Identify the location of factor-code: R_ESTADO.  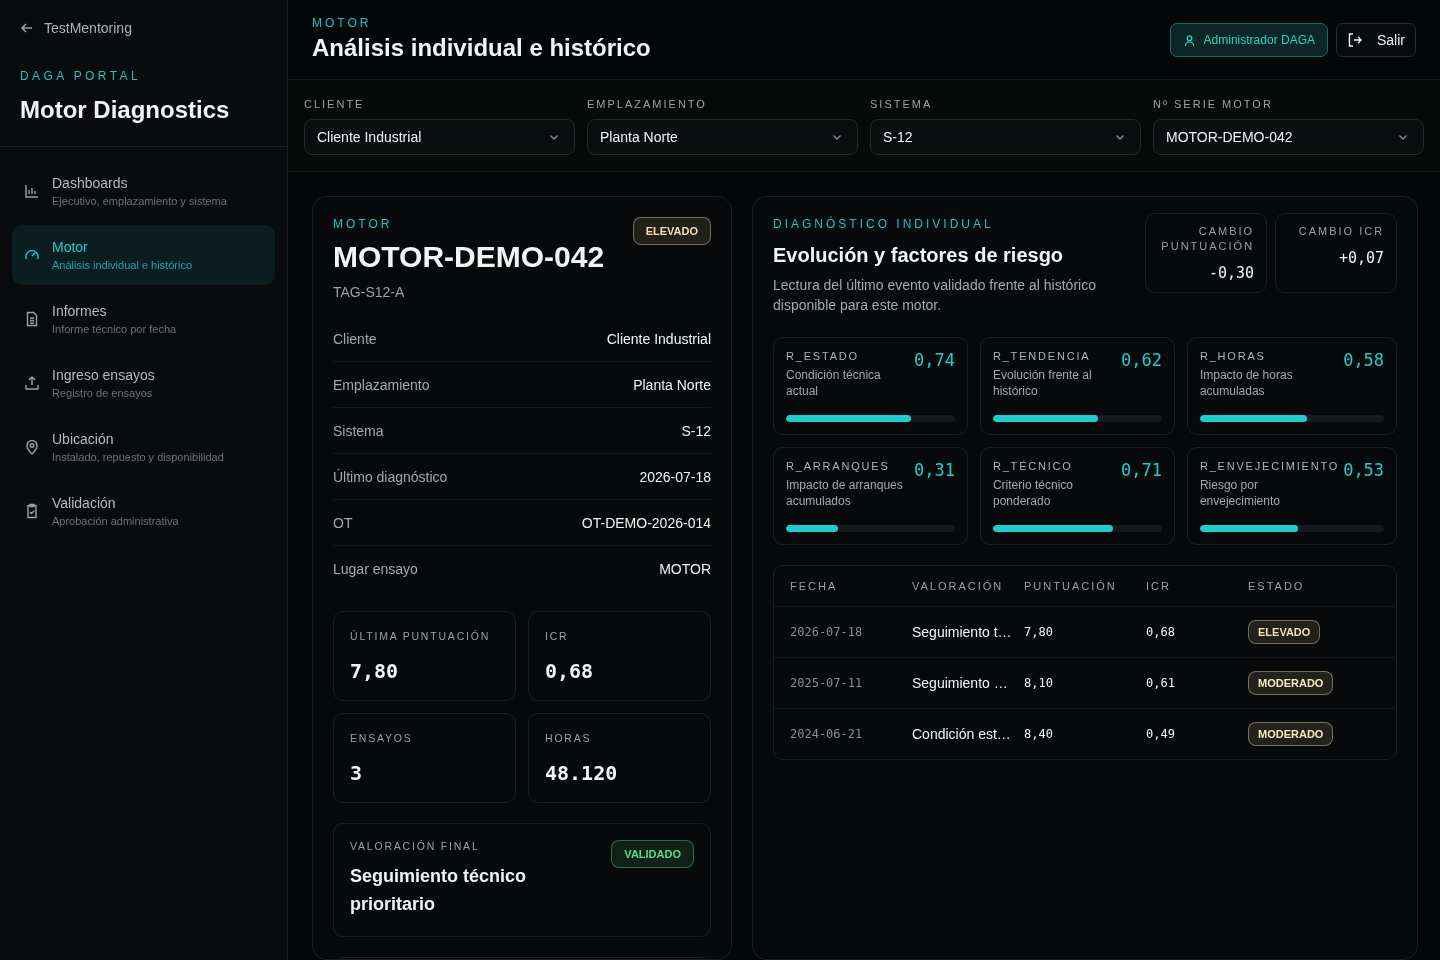
(823, 356).